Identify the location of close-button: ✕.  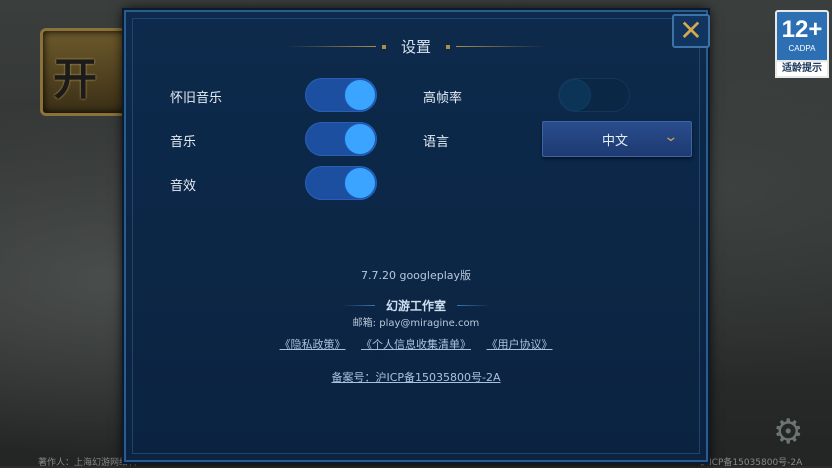
(691, 31).